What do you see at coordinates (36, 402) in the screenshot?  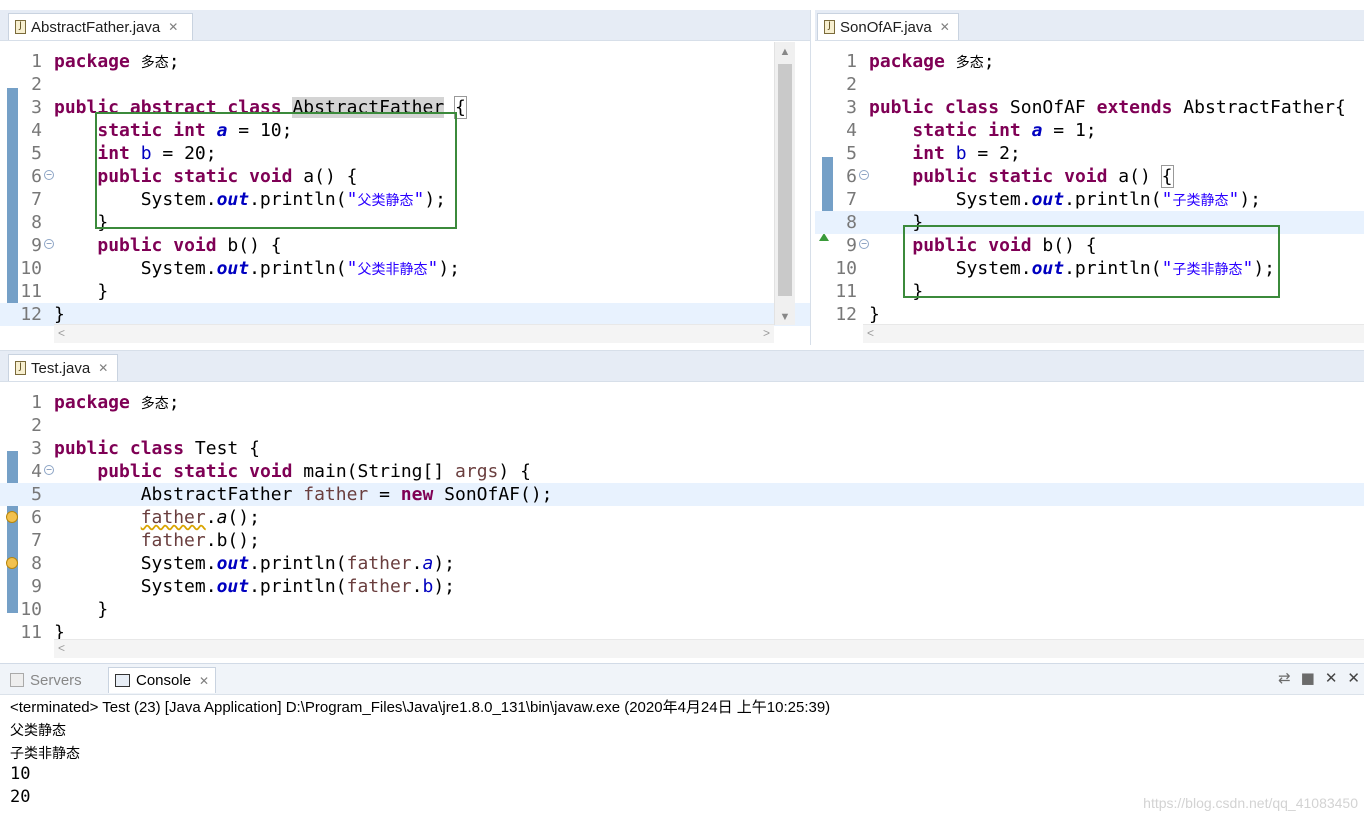 I see `line-number: 1` at bounding box center [36, 402].